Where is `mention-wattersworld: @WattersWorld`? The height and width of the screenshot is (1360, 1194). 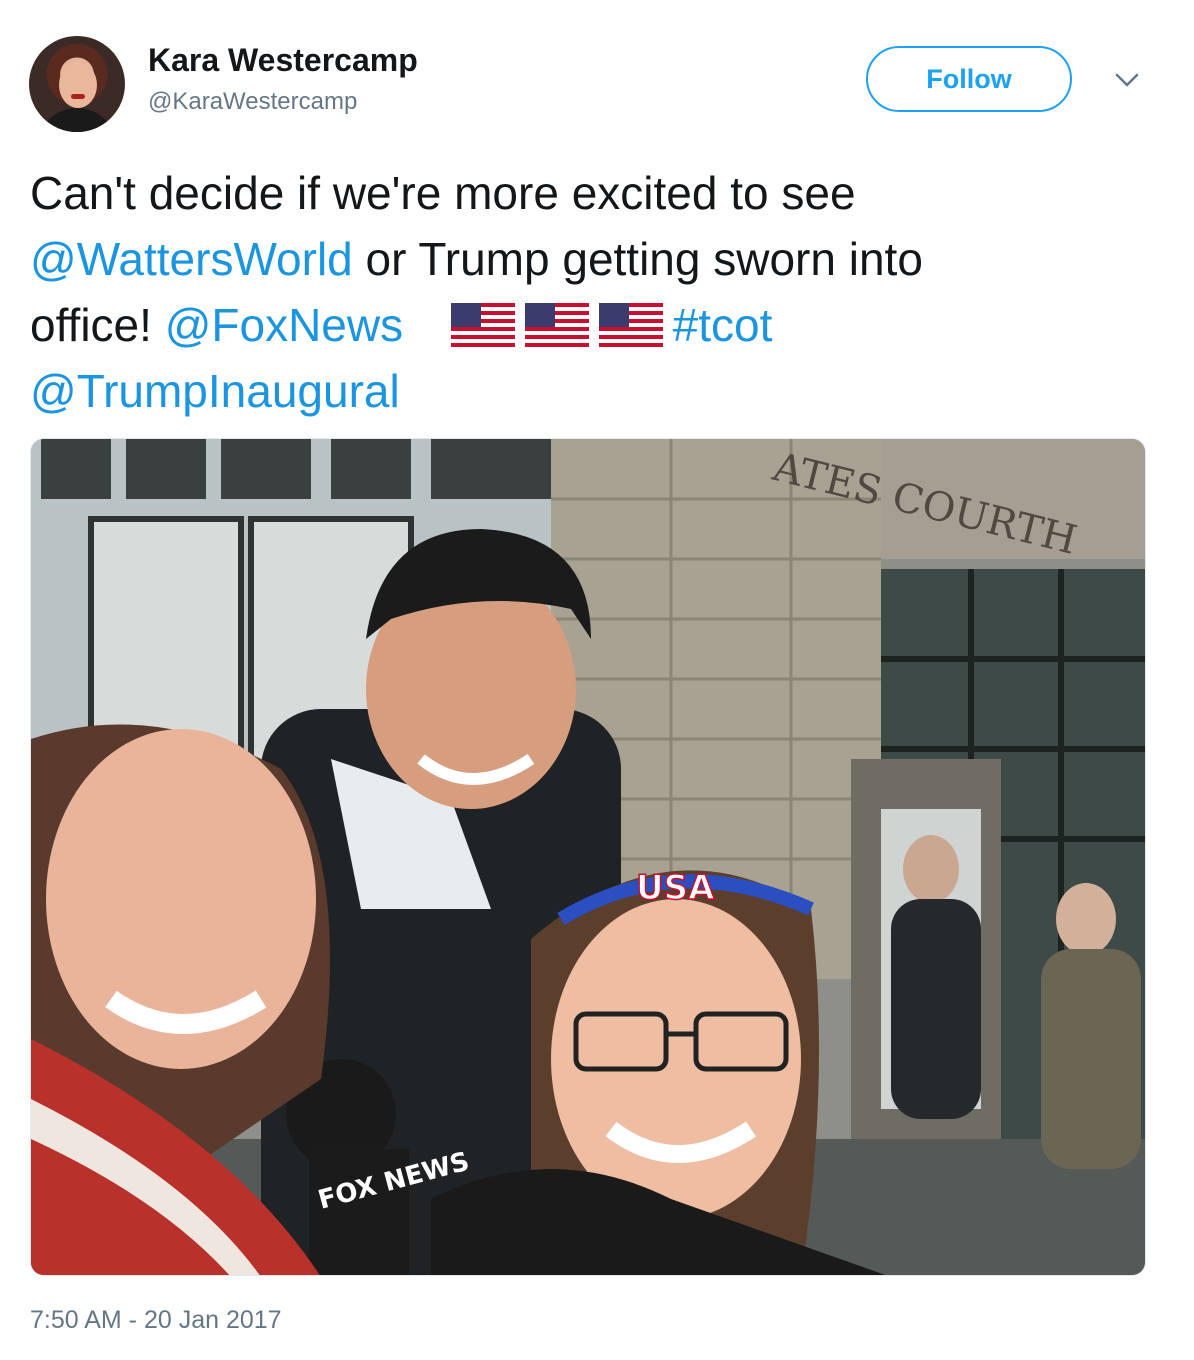
mention-wattersworld: @WattersWorld is located at coordinates (191, 259).